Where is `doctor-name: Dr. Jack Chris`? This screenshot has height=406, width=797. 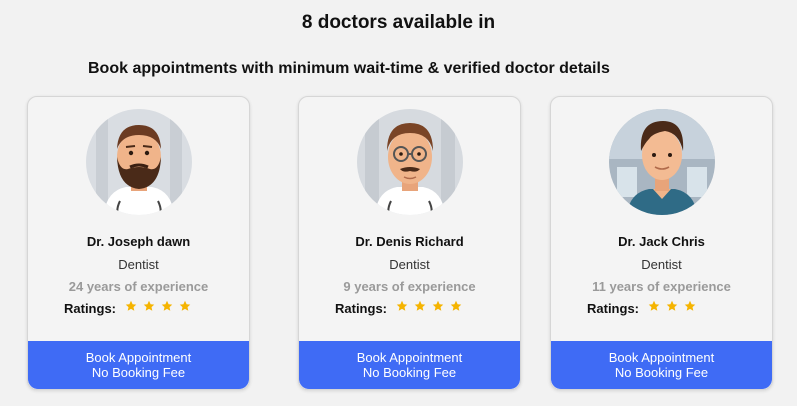
doctor-name: Dr. Jack Chris is located at coordinates (661, 241).